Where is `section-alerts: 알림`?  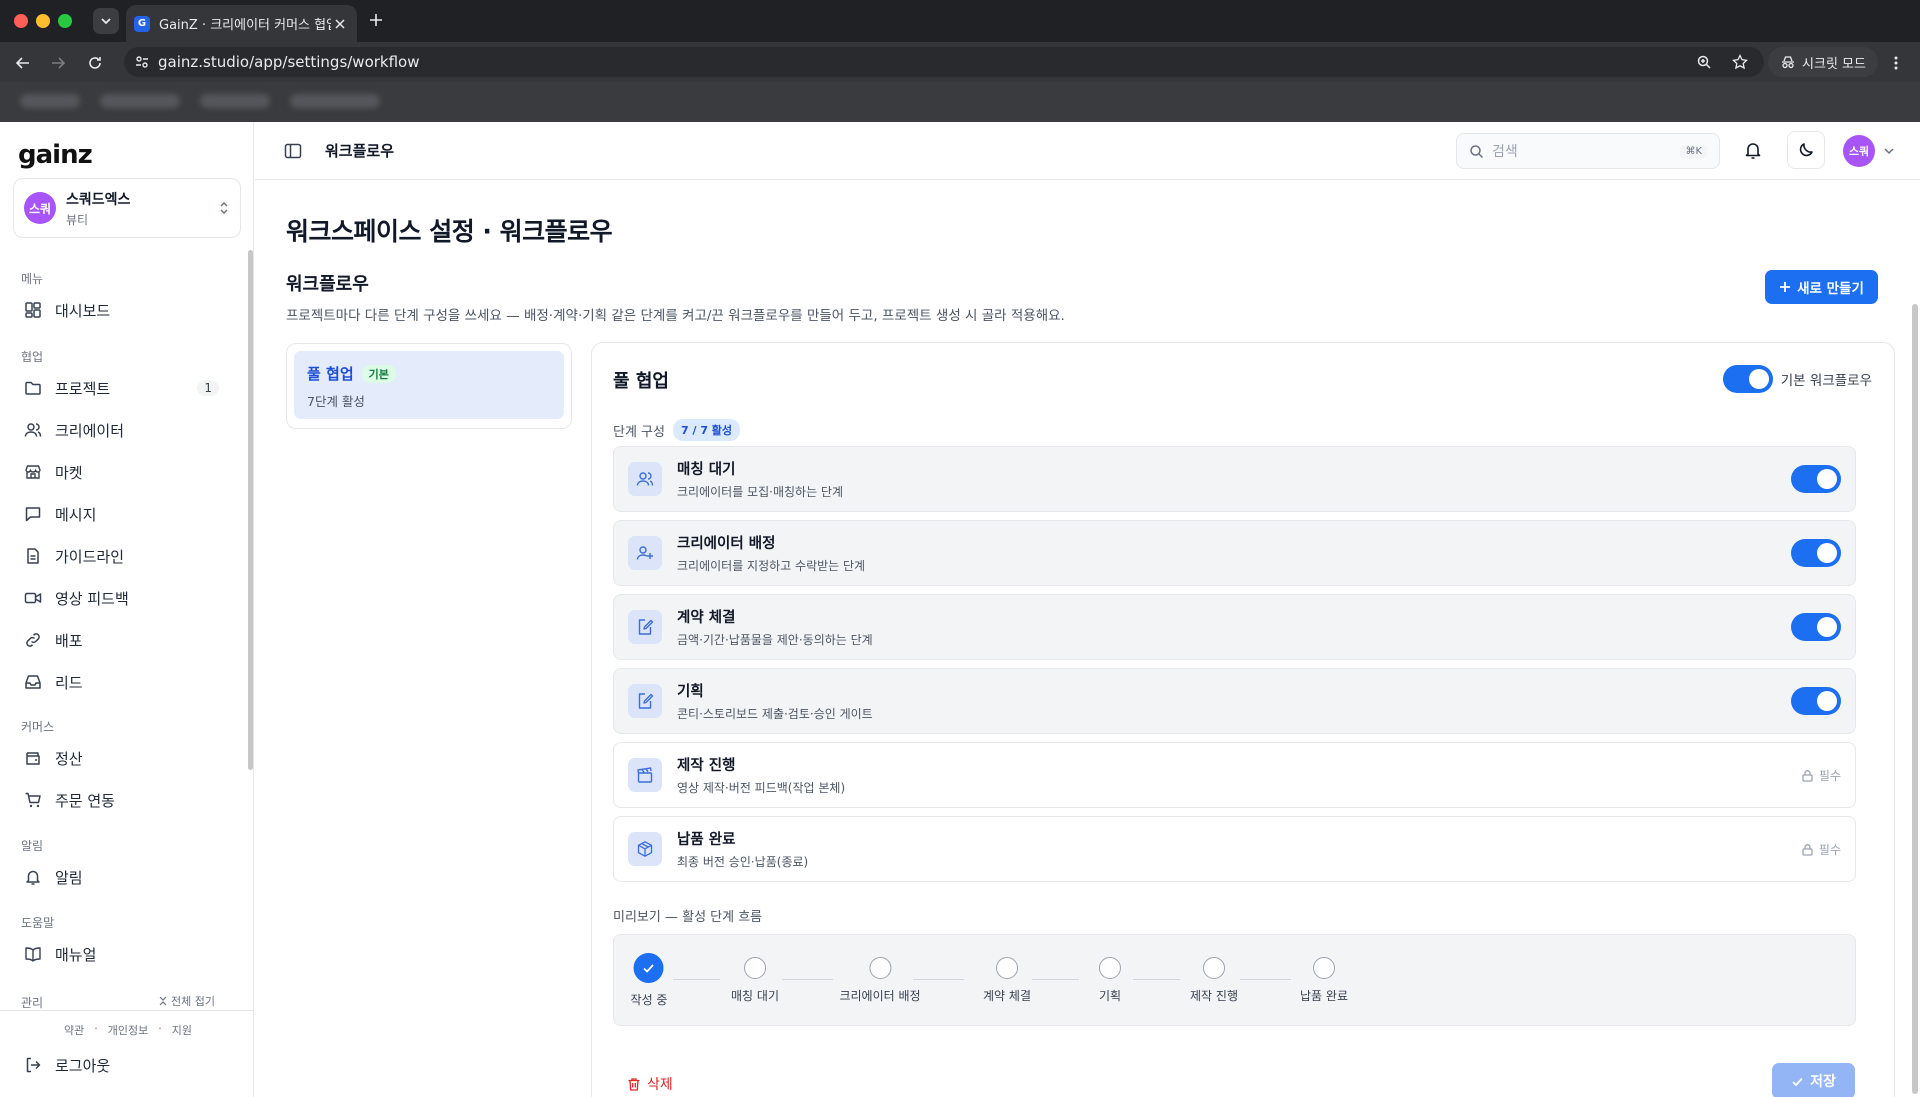 section-alerts: 알림 is located at coordinates (32, 846).